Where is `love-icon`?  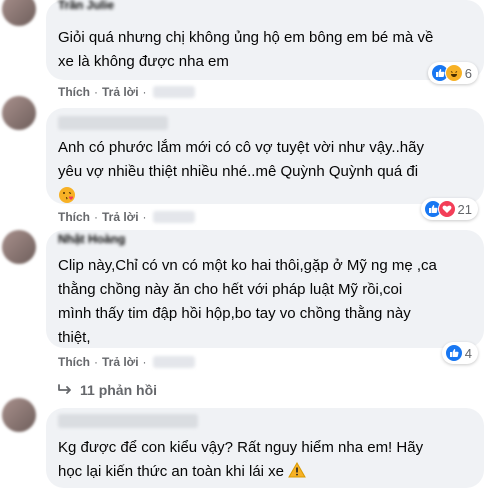 love-icon is located at coordinates (446, 209).